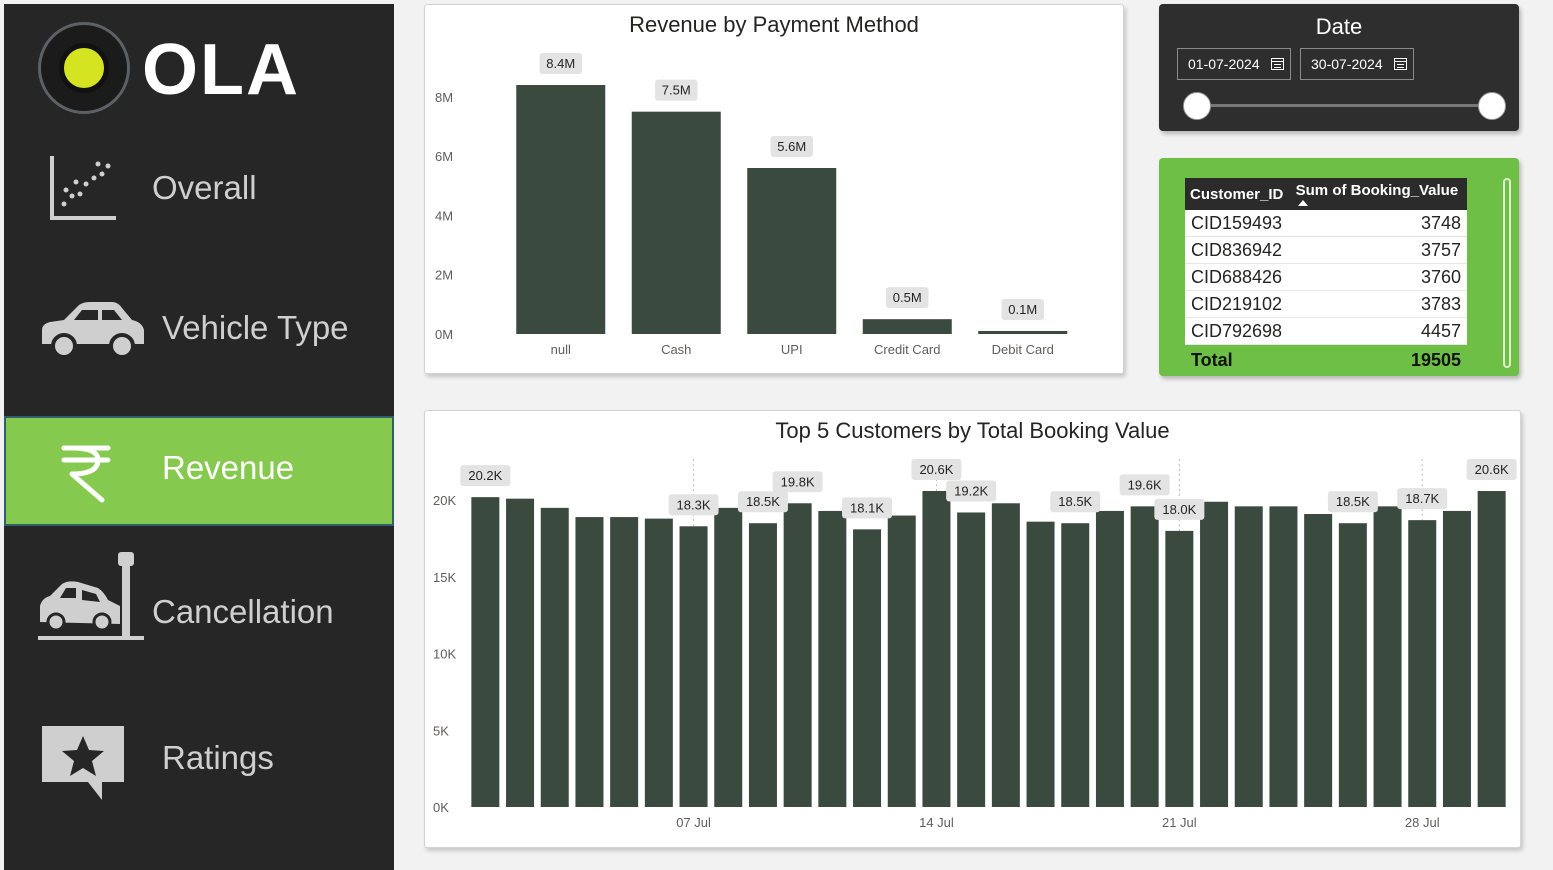  I want to click on table-row: CID159493 3748, so click(1326, 223).